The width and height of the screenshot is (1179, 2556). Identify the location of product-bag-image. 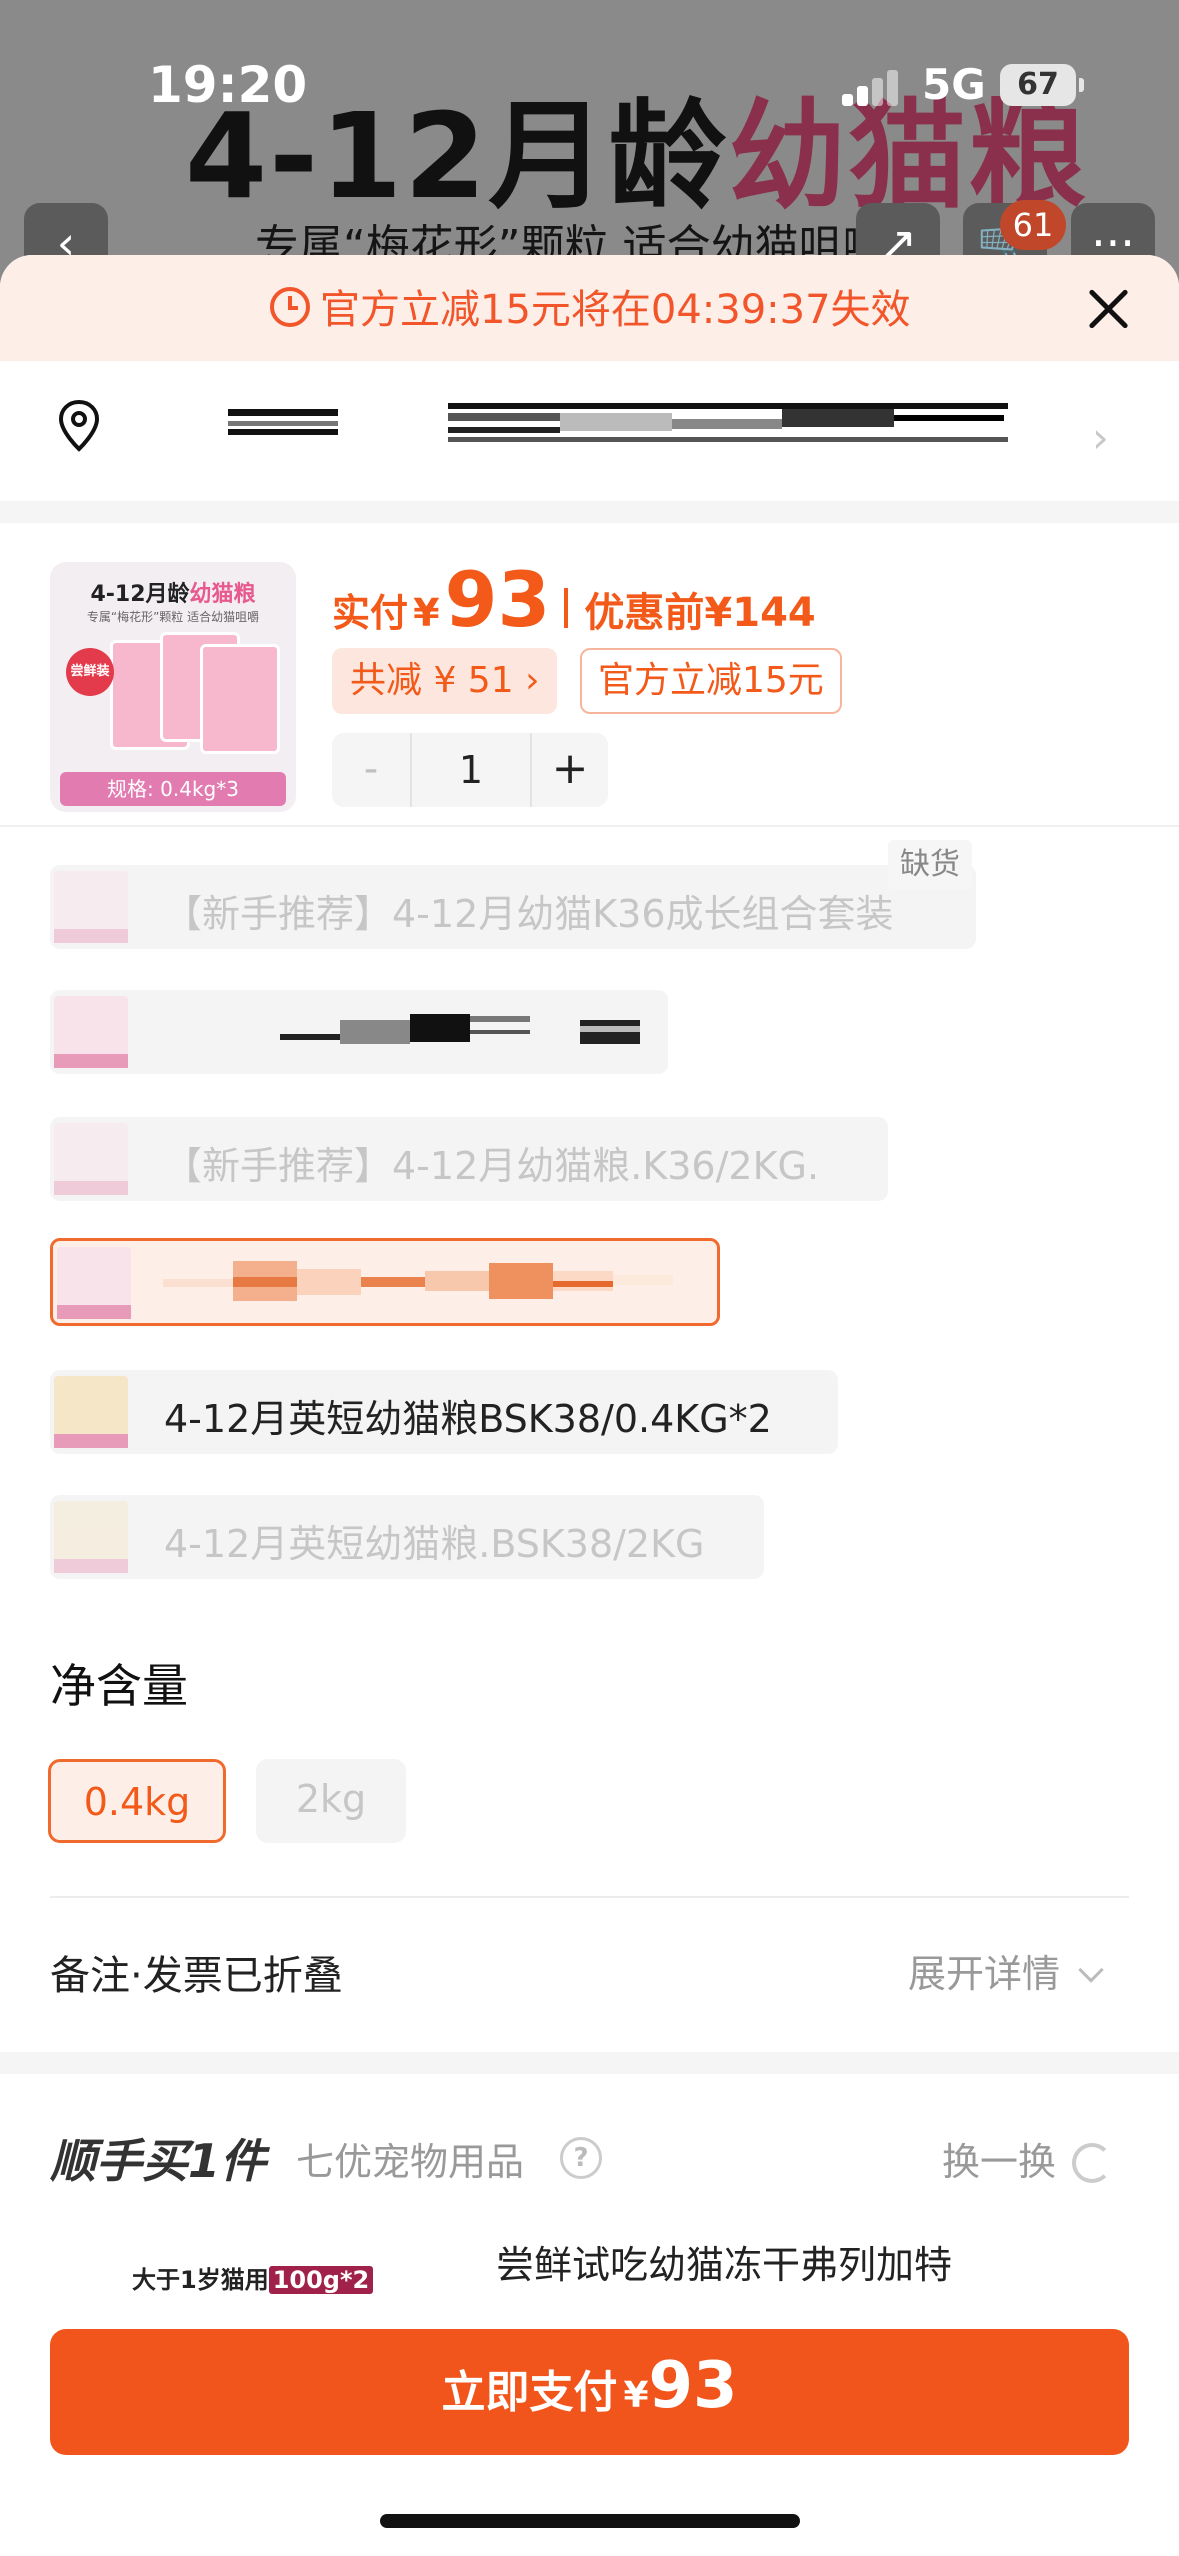
(240, 699).